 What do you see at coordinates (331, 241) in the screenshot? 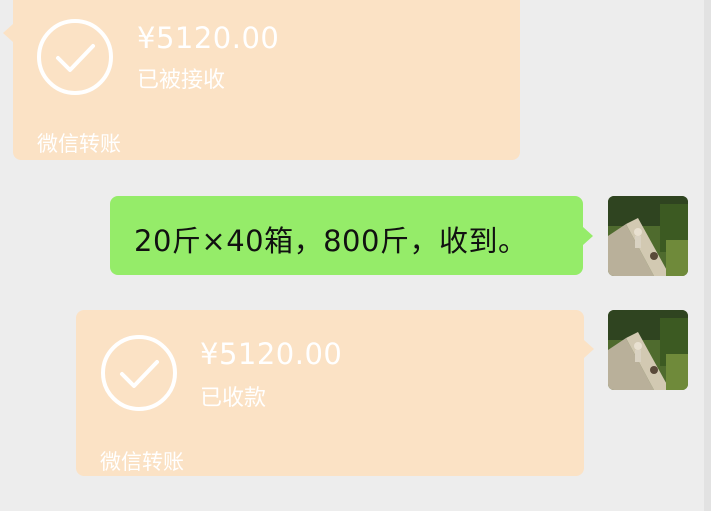
I see `message-text: 20斤×40箱，800斤，收到。` at bounding box center [331, 241].